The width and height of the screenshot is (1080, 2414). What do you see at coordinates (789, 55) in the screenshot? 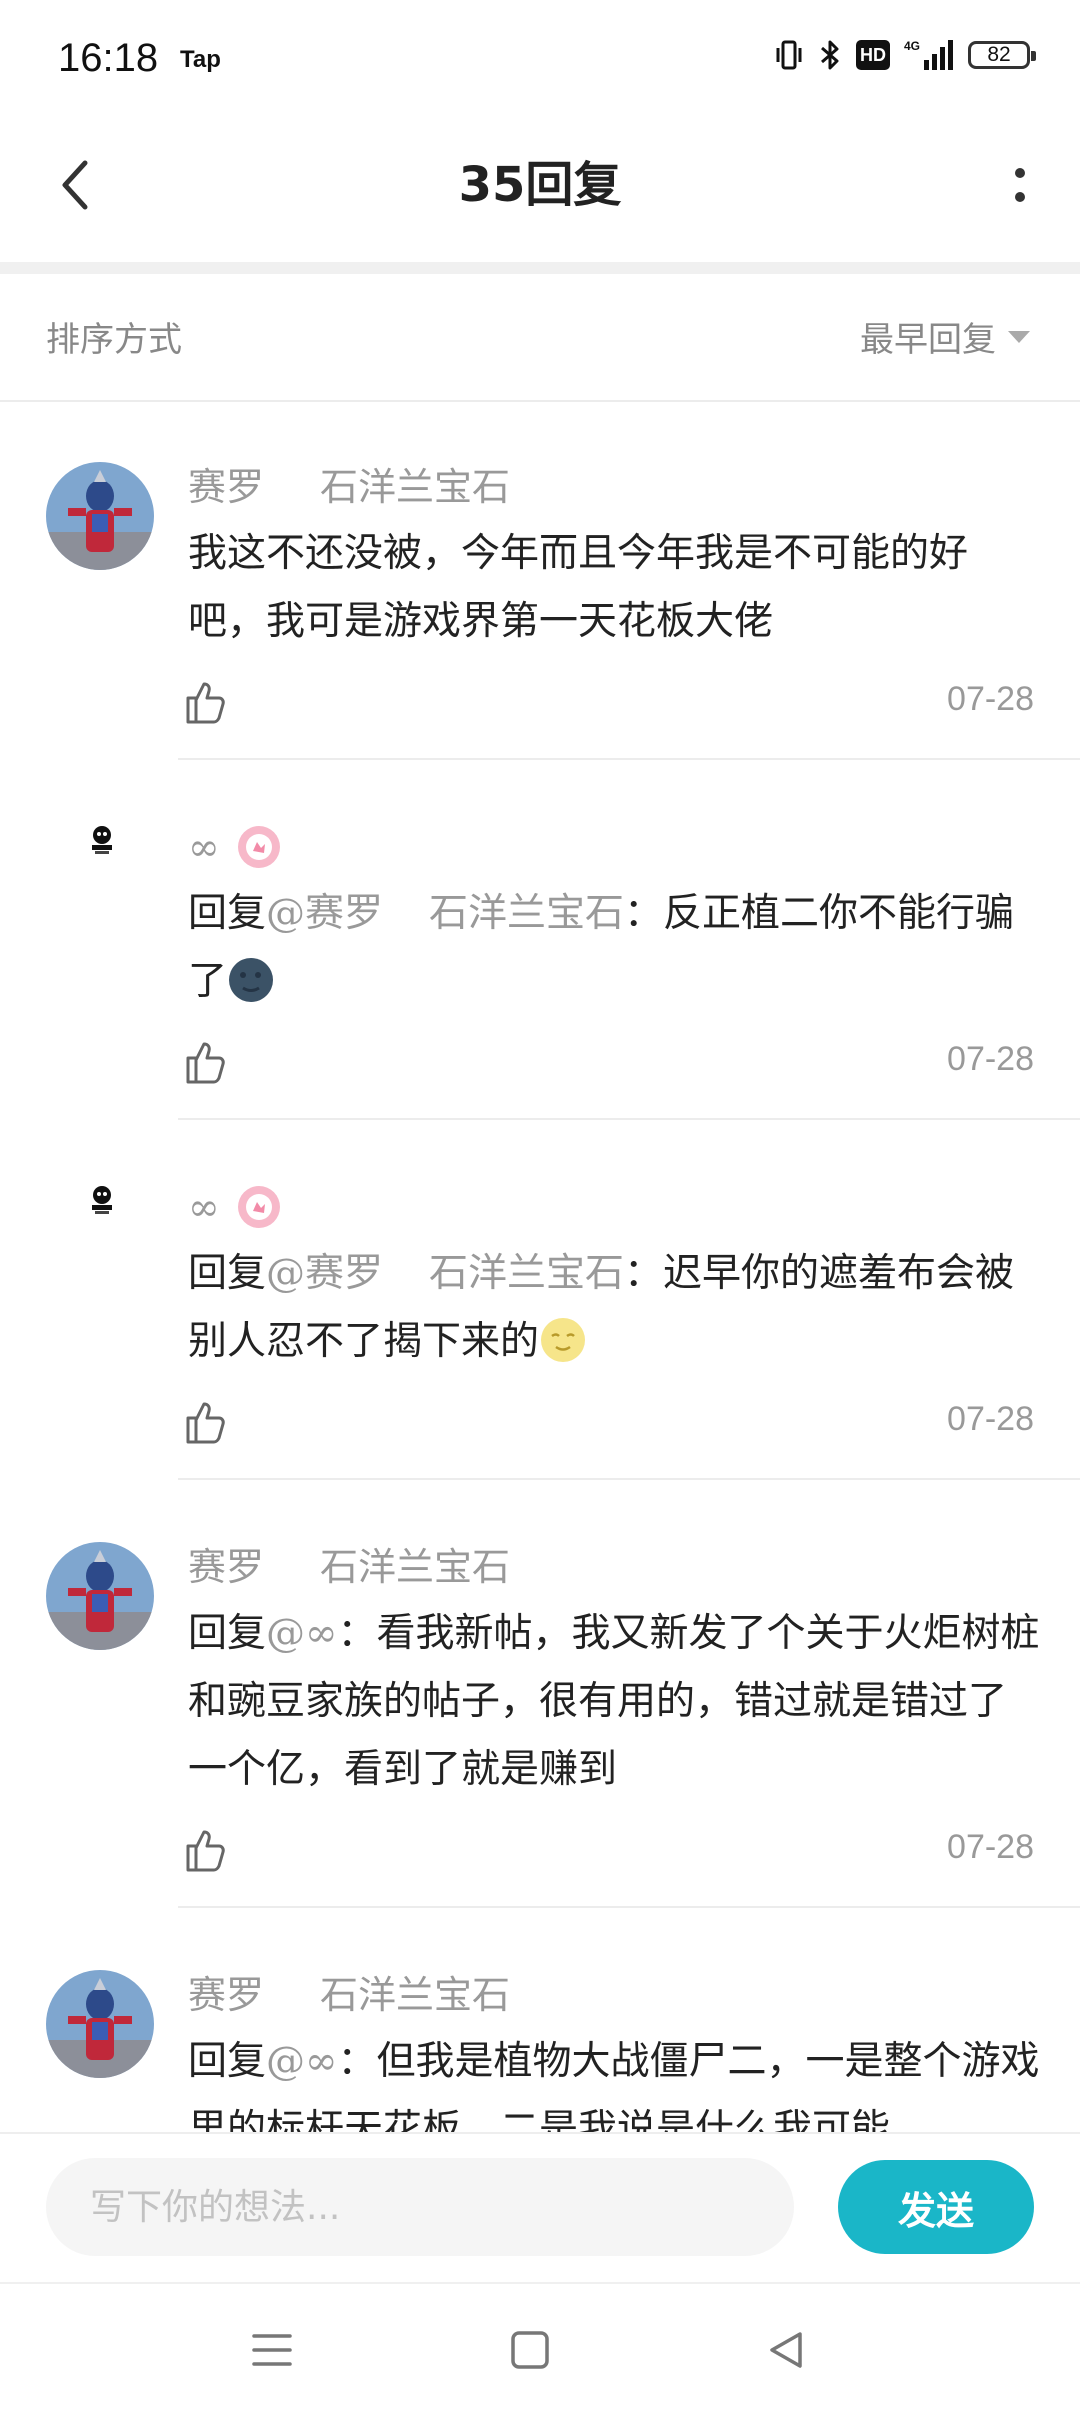
I see `vibrate-icon` at bounding box center [789, 55].